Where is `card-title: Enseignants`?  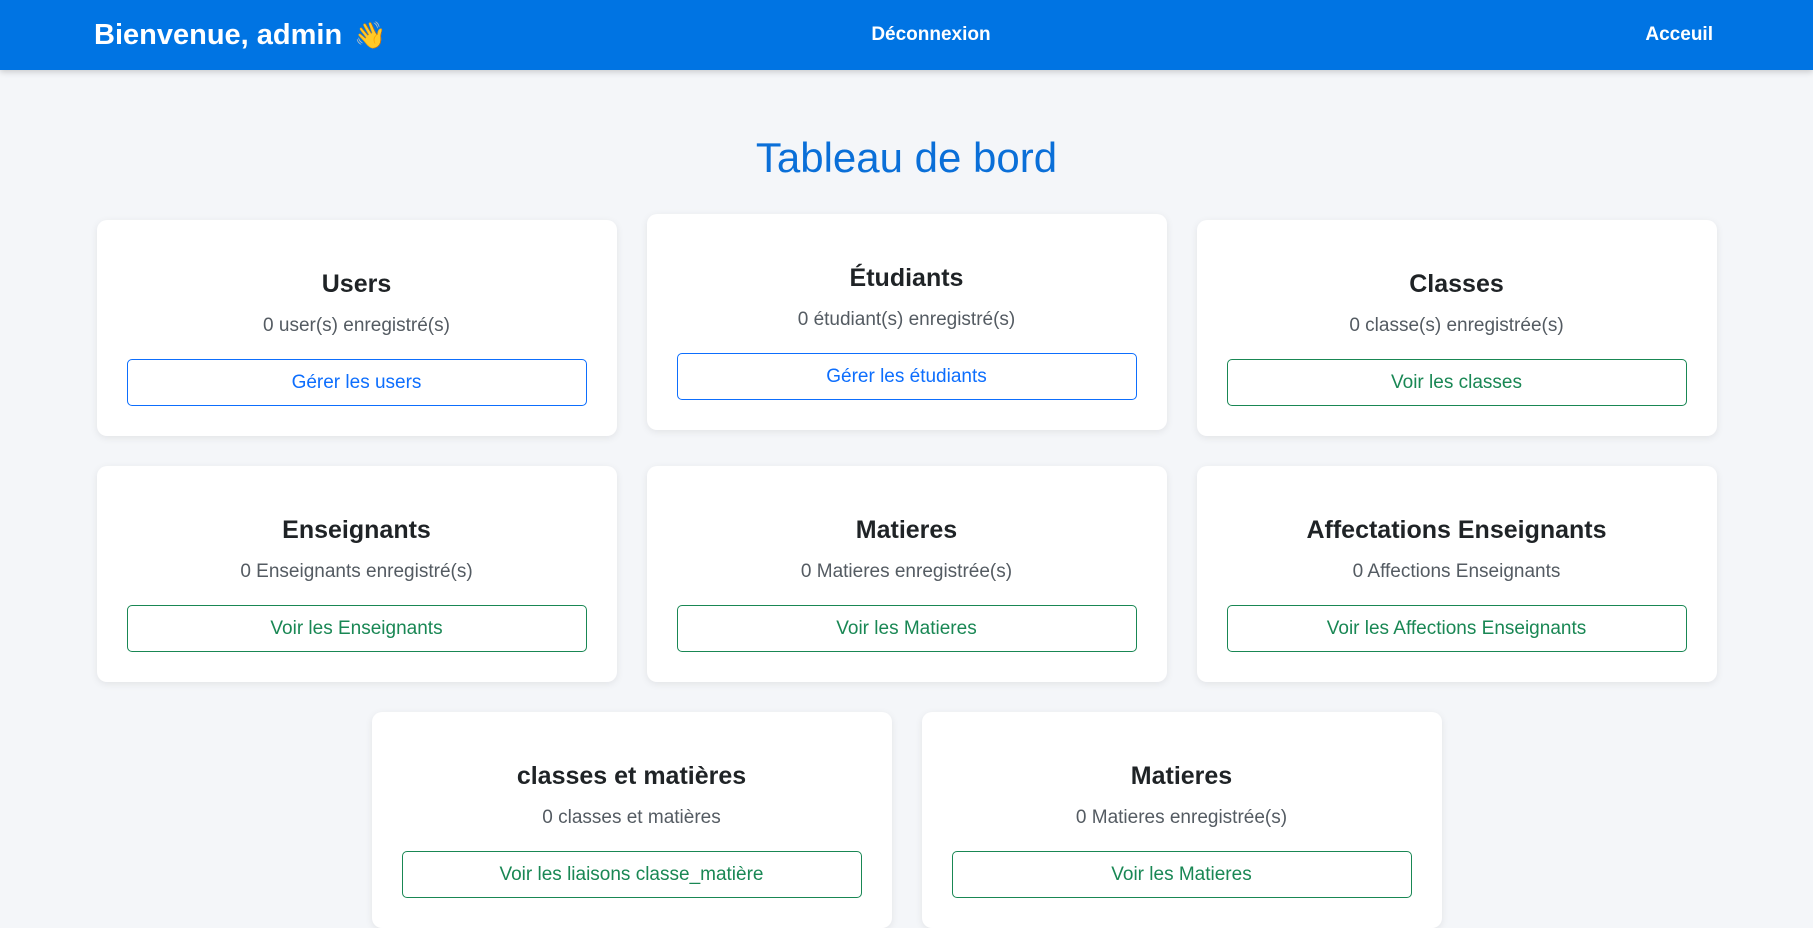
card-title: Enseignants is located at coordinates (356, 530).